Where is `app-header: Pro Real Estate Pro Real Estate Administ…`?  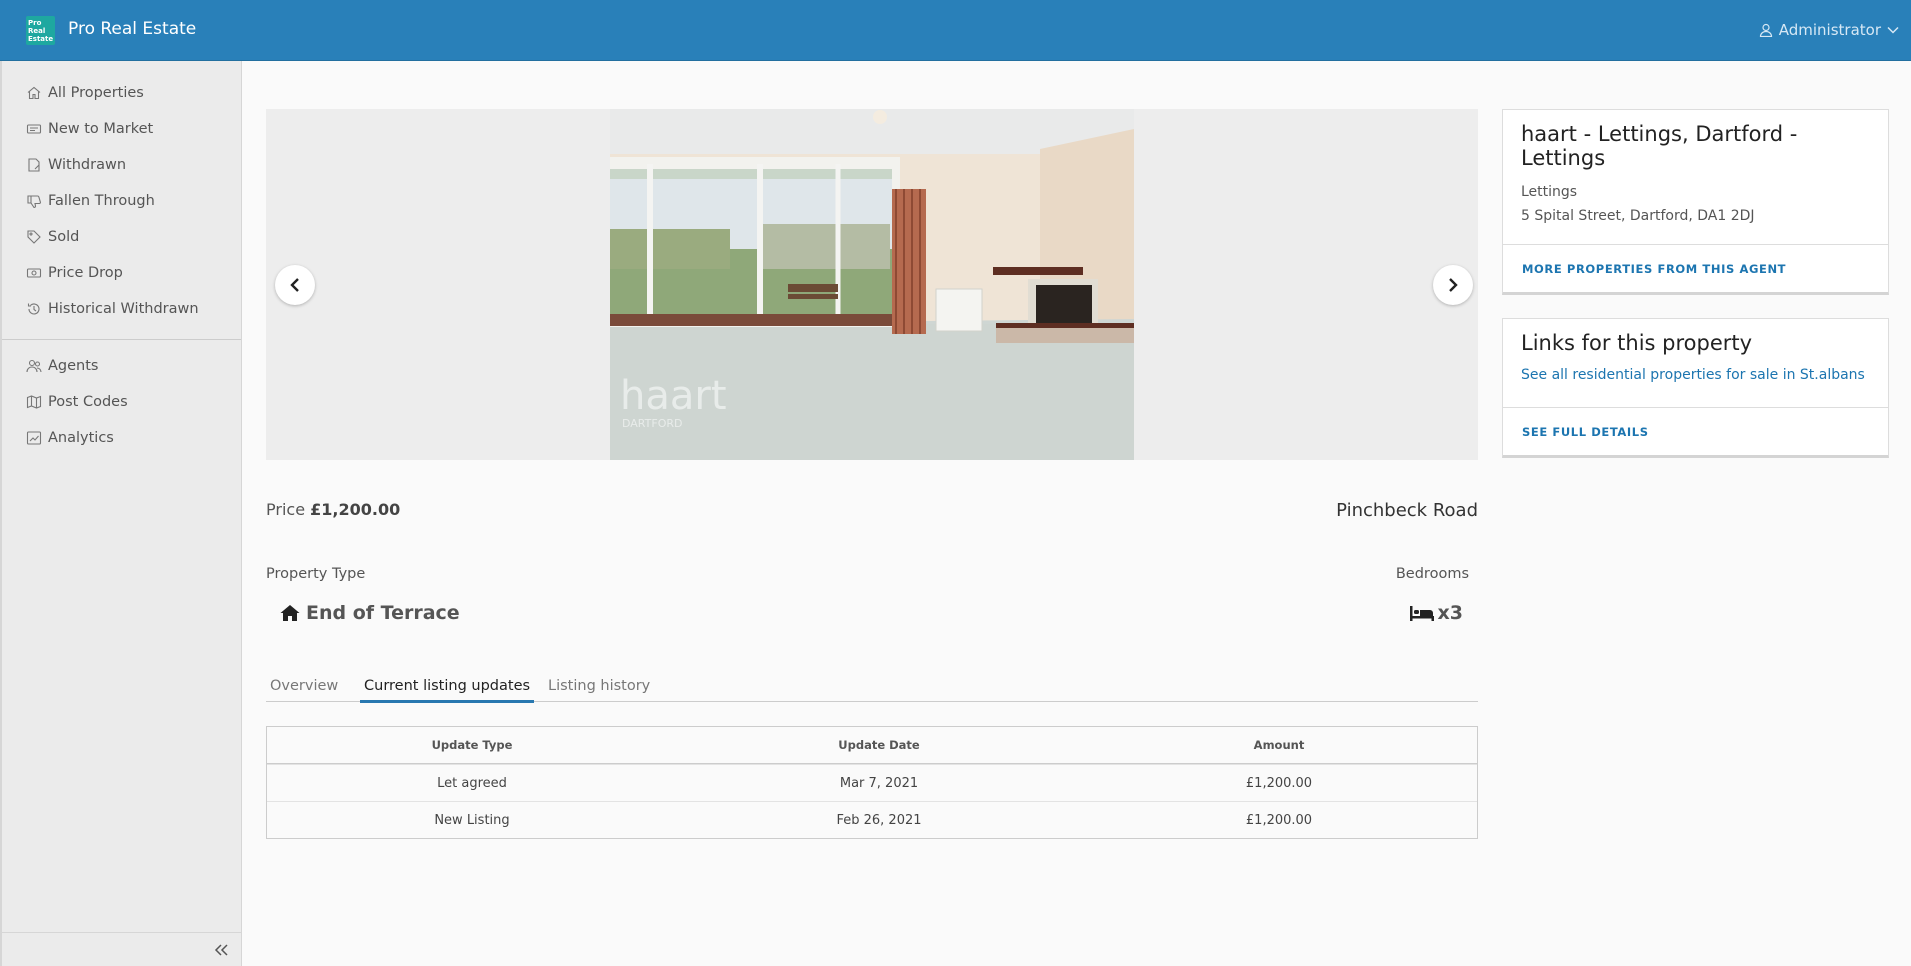 app-header: Pro Real Estate Pro Real Estate Administ… is located at coordinates (955, 30).